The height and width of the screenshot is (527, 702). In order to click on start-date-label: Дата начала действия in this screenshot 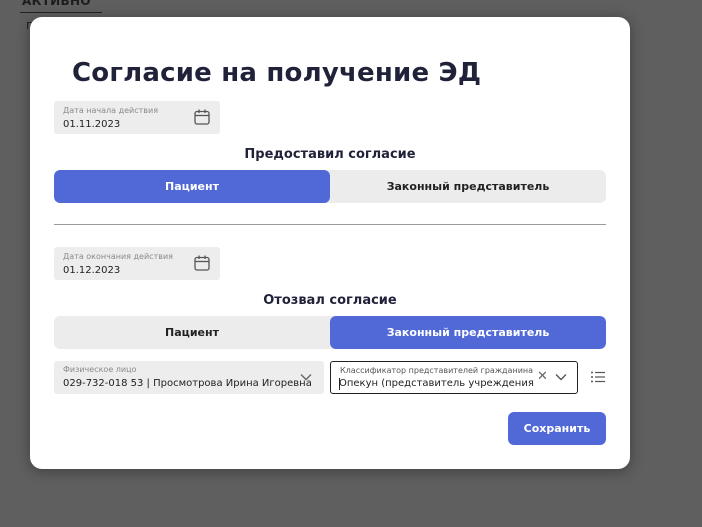, I will do `click(111, 110)`.